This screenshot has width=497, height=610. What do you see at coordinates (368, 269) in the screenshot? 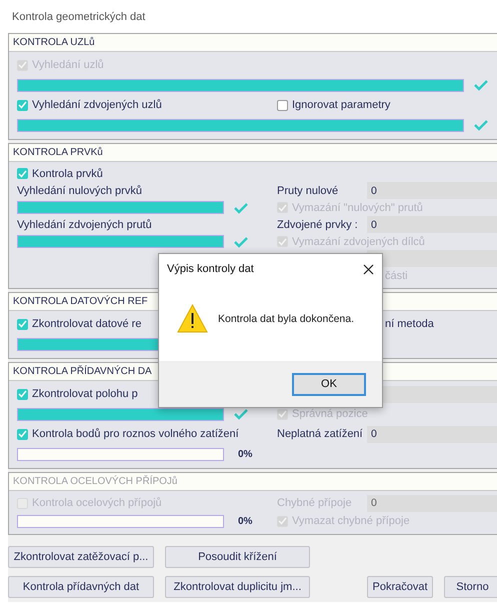
I see `close-icon` at bounding box center [368, 269].